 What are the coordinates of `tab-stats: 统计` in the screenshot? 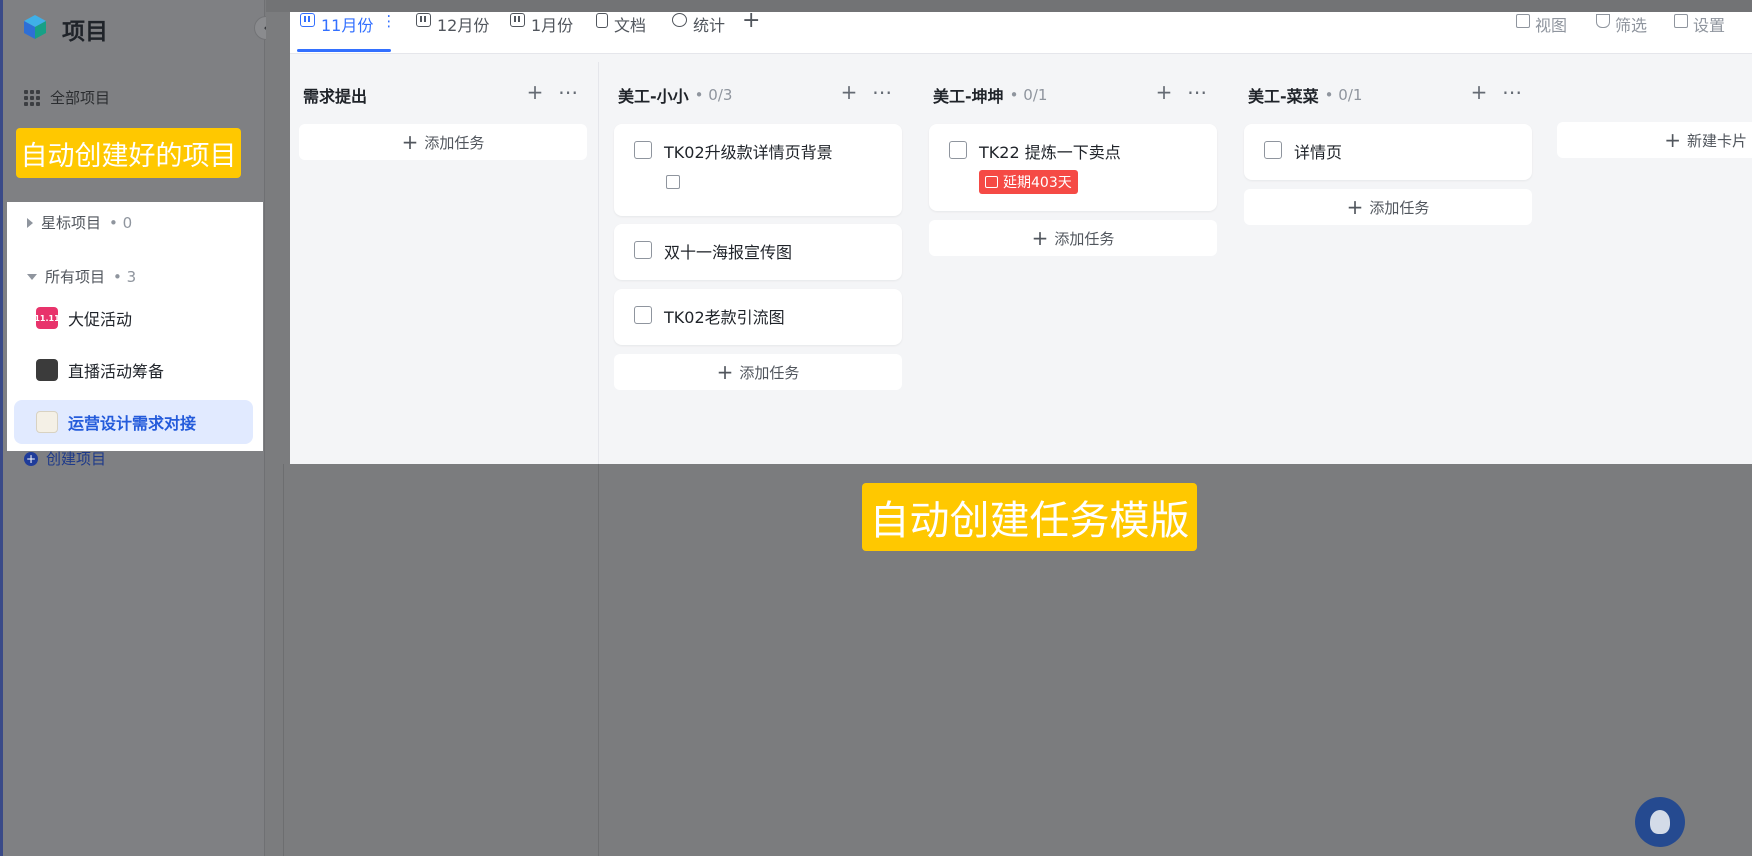 It's located at (698, 33).